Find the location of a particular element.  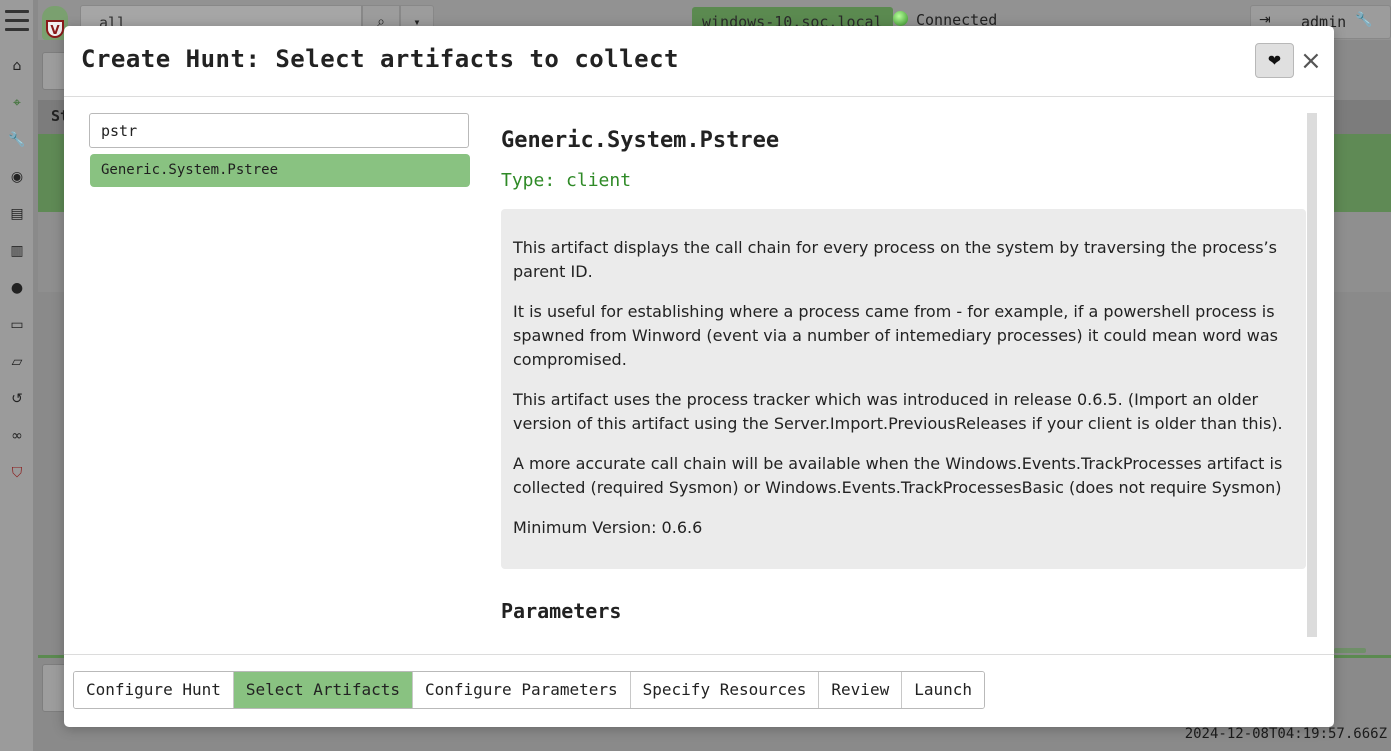

book-icon: ▥ is located at coordinates (17, 251).